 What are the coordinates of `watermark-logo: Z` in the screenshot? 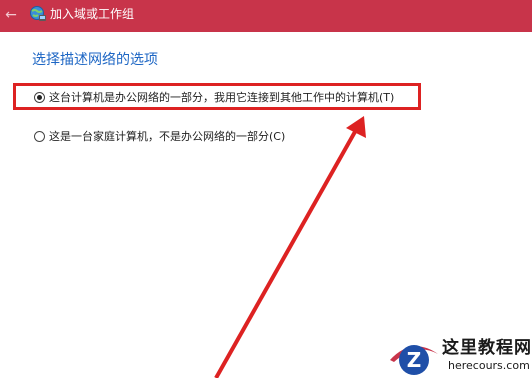 It's located at (414, 360).